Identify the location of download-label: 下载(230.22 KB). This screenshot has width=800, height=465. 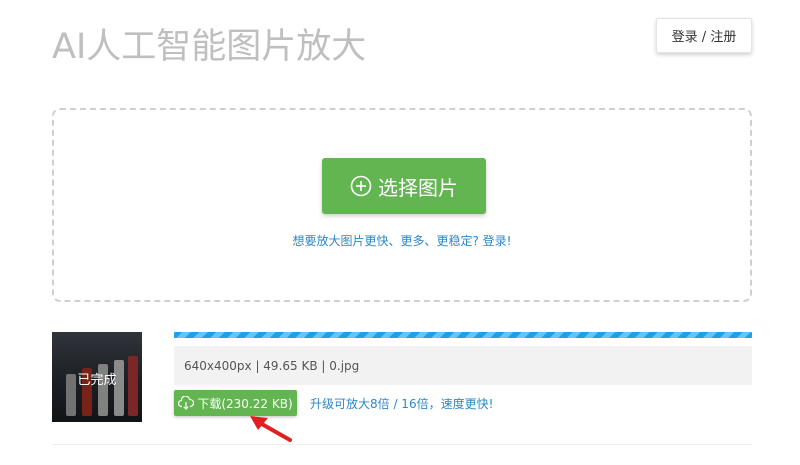
(245, 403).